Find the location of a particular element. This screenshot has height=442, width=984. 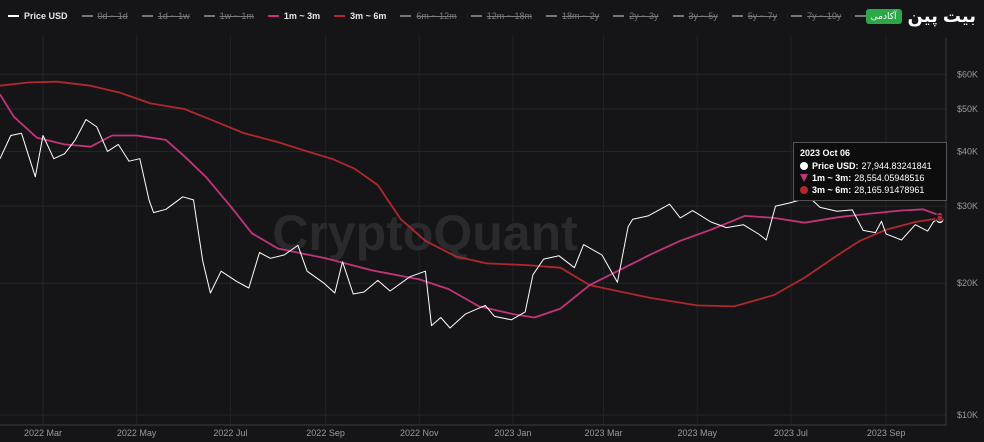

legend-label: 1w ~ 1m is located at coordinates (236, 16).